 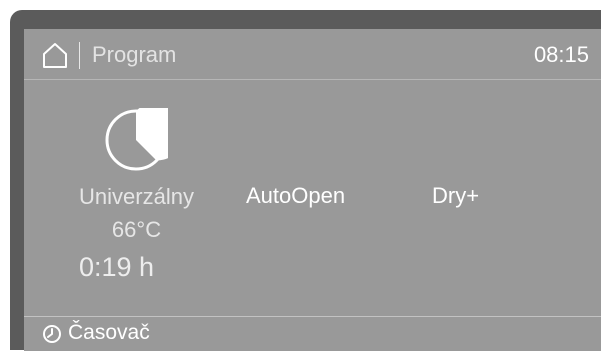 I want to click on autoopen-option: AutoOpen, so click(x=295, y=196).